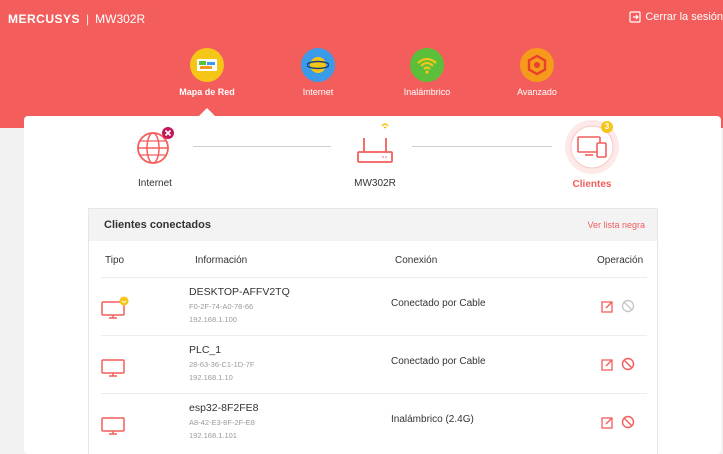 The width and height of the screenshot is (723, 454). What do you see at coordinates (318, 92) in the screenshot?
I see `nav-label-internet: Internet` at bounding box center [318, 92].